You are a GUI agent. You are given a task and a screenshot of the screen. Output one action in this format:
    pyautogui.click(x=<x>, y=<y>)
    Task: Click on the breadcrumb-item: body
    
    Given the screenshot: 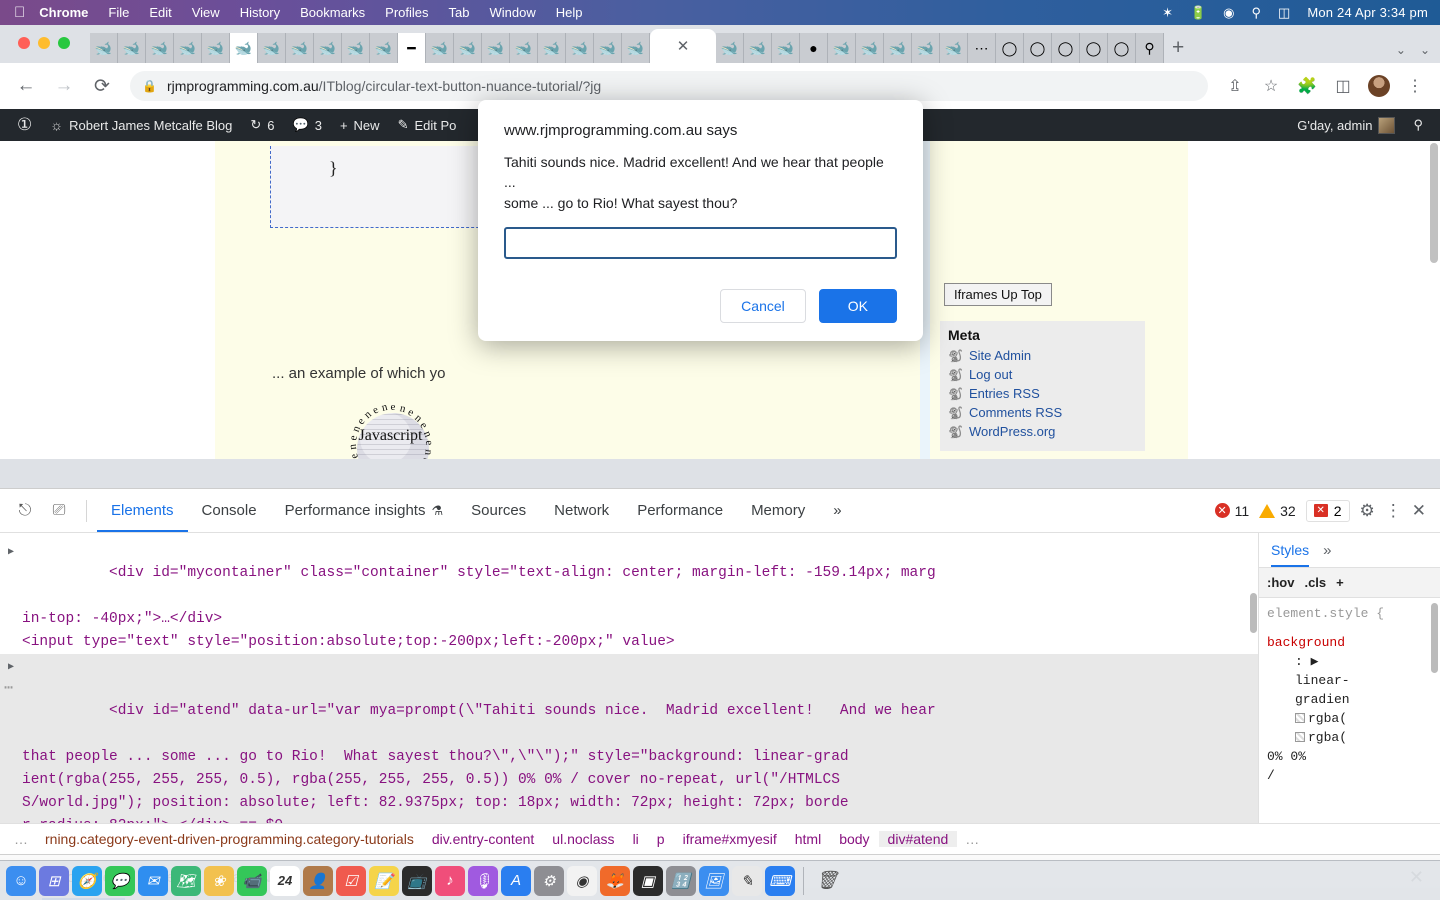 What is the action you would take?
    pyautogui.click(x=854, y=839)
    